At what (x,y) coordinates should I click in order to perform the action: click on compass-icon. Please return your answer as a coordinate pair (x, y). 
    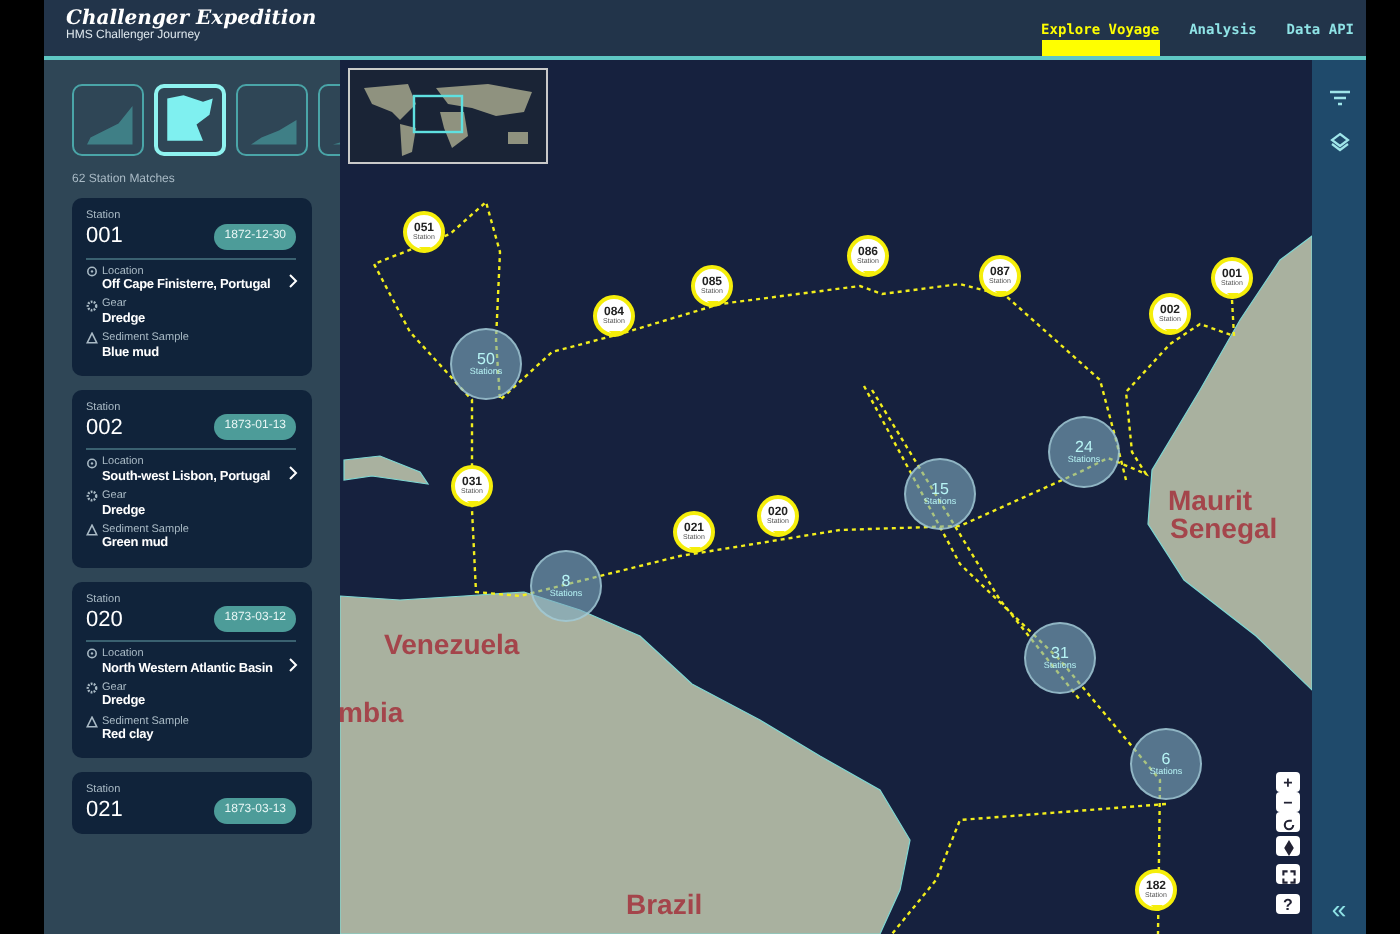
    Looking at the image, I should click on (1288, 846).